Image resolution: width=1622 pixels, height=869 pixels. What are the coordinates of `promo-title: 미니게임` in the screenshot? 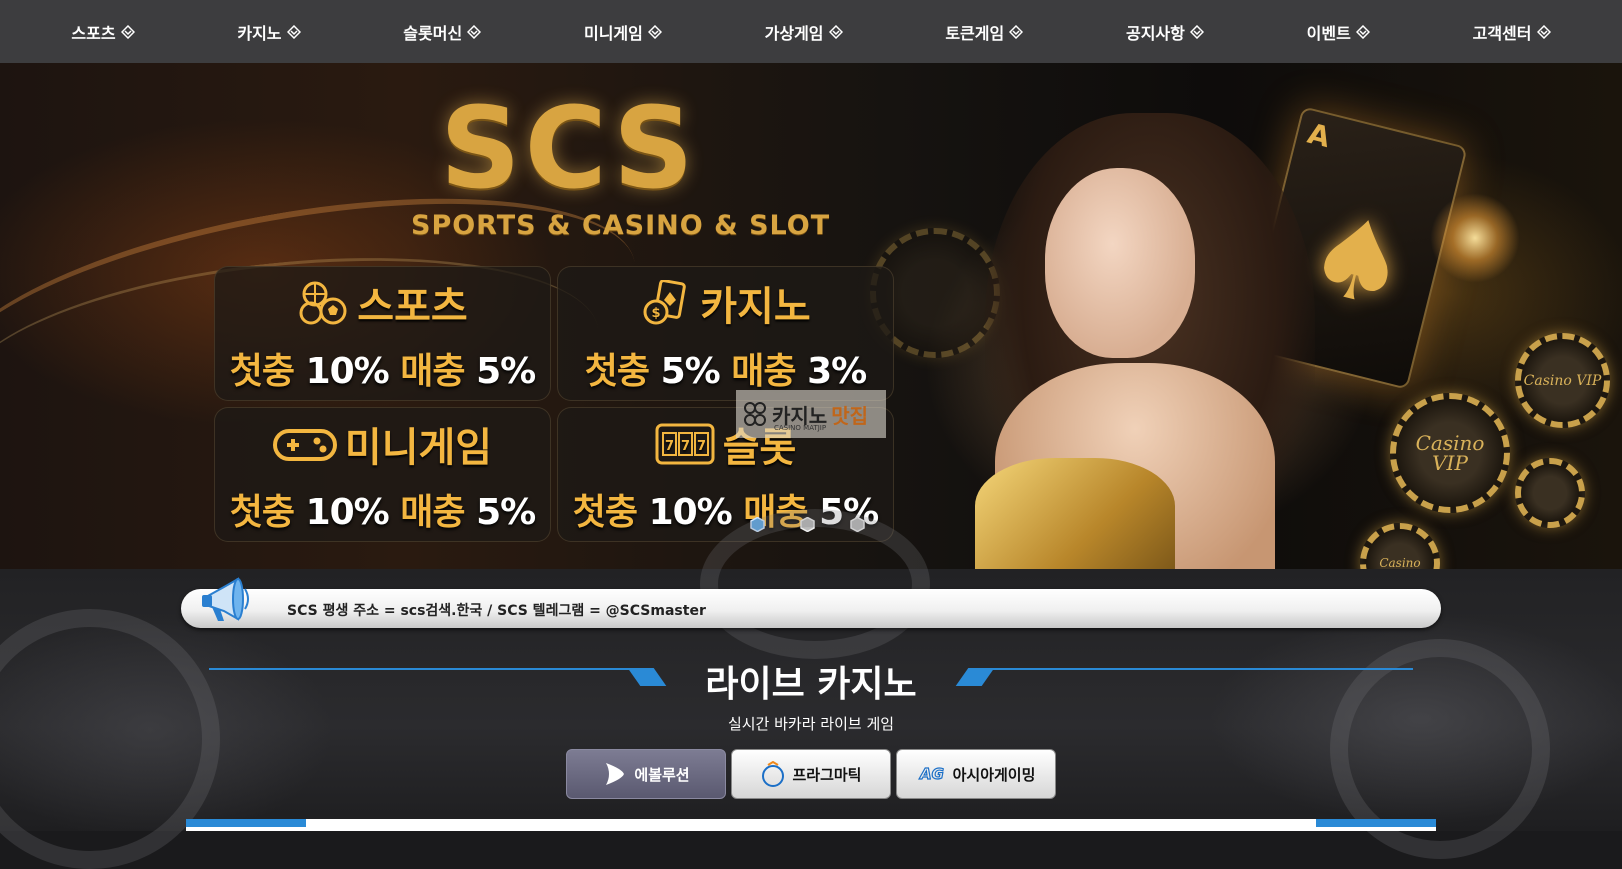 It's located at (418, 447).